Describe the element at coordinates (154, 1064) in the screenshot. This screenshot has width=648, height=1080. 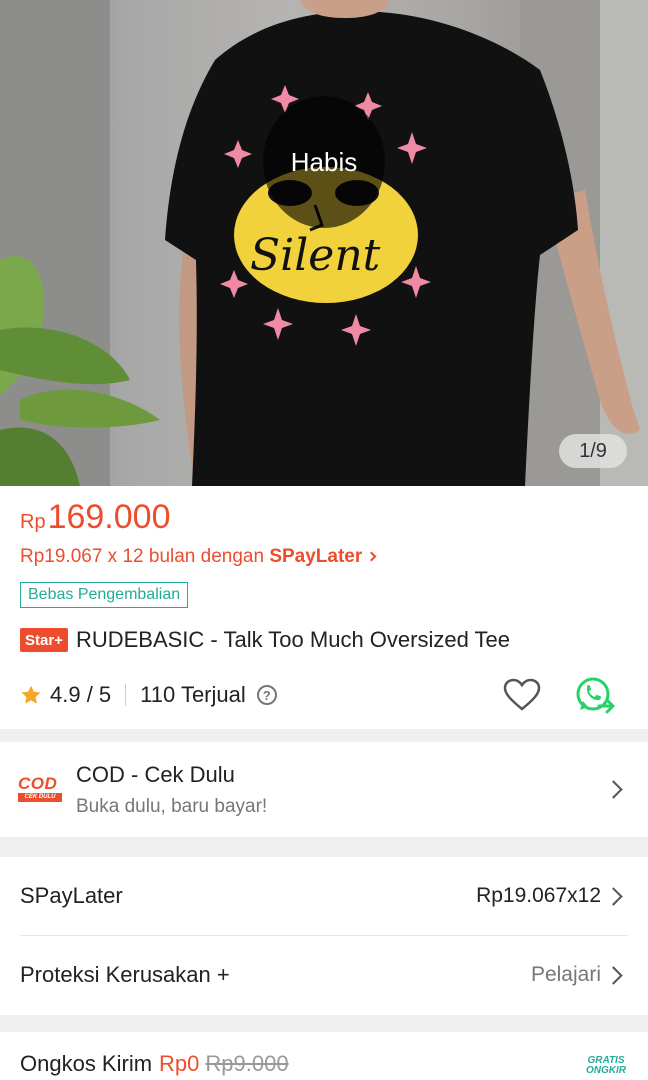
I see `shipping-cost: Ongkos Kirim Rp0 Rp9.000` at that location.